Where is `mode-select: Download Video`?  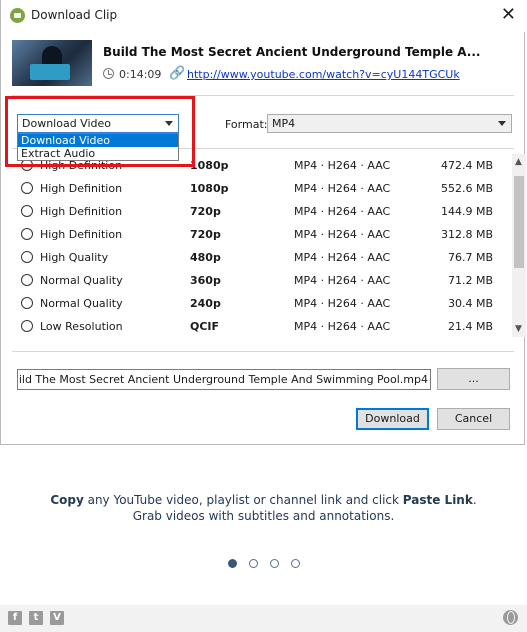 mode-select: Download Video is located at coordinates (98, 123).